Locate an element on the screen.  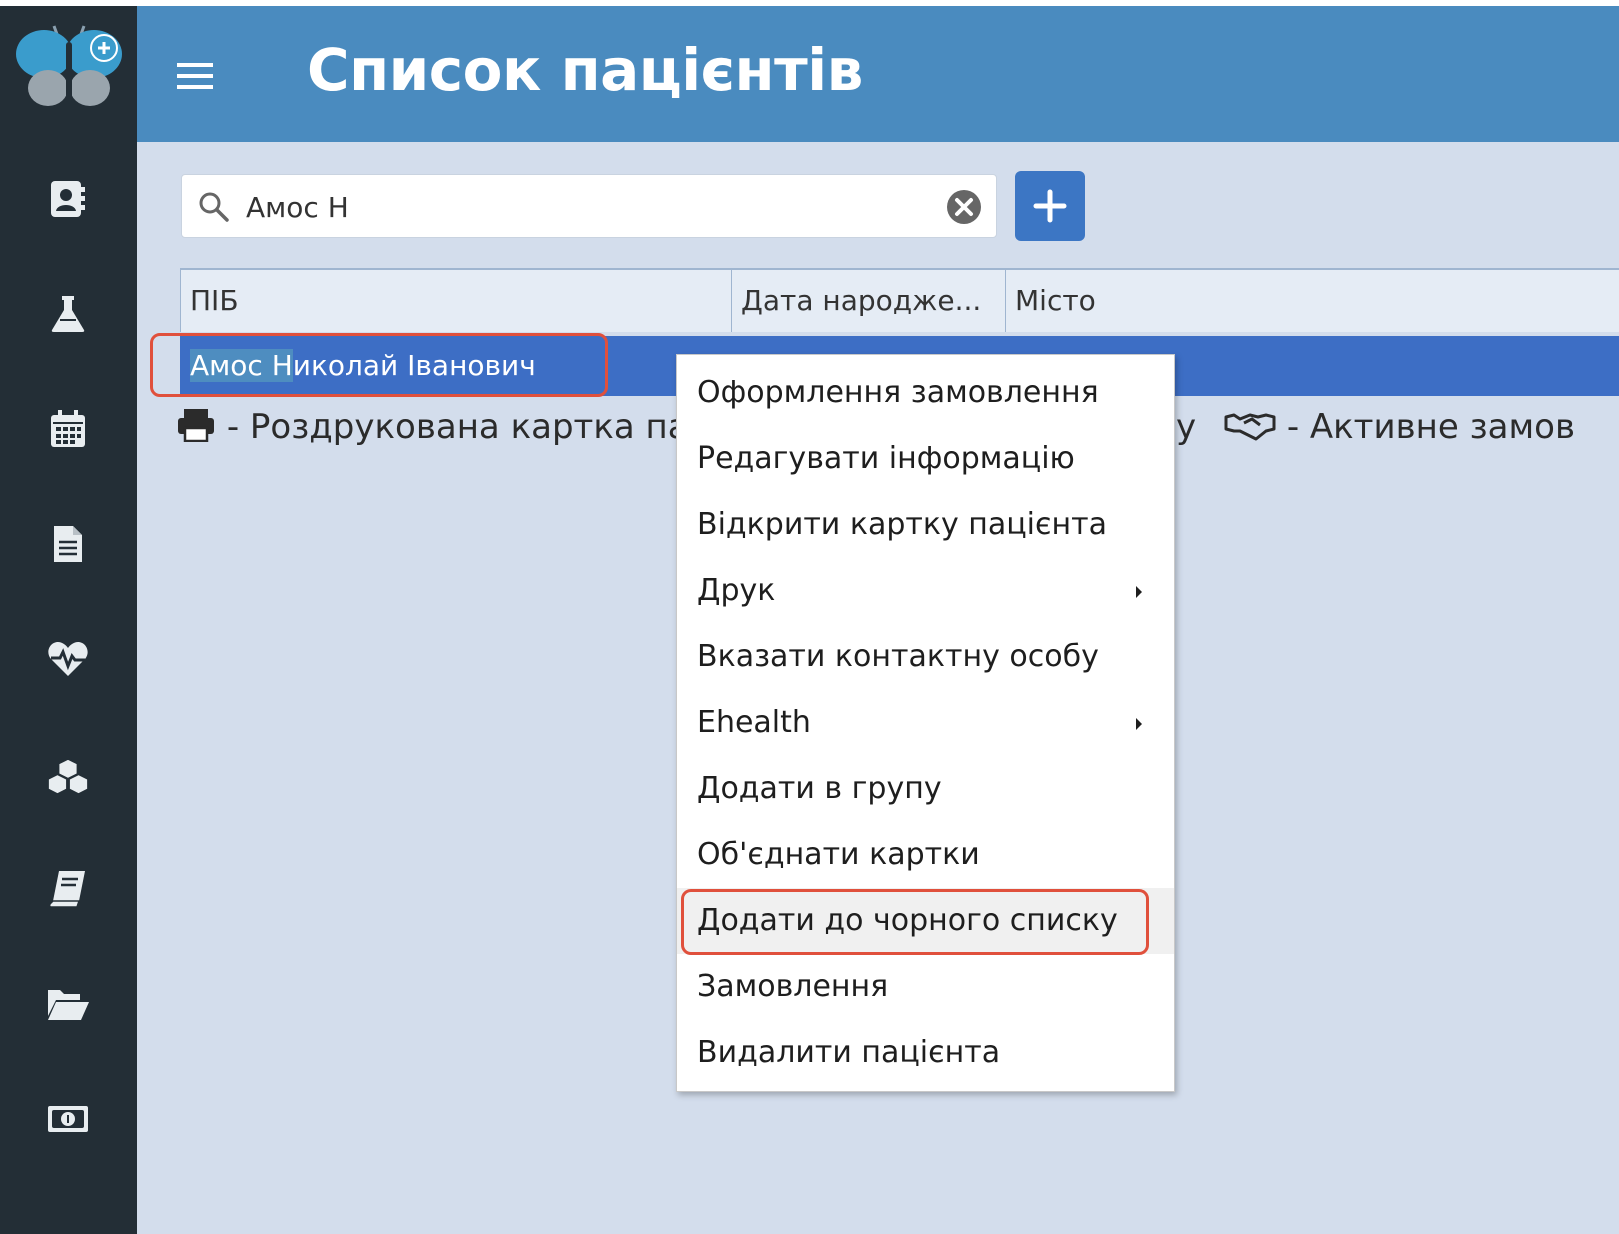
column-header-name: ПІБ is located at coordinates (456, 301).